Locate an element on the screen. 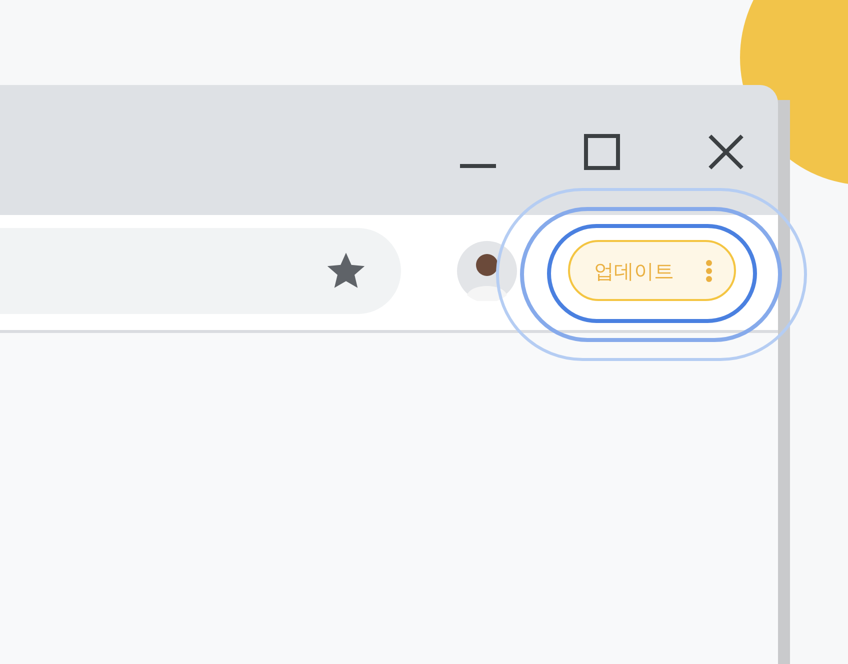  close-icon is located at coordinates (726, 152).